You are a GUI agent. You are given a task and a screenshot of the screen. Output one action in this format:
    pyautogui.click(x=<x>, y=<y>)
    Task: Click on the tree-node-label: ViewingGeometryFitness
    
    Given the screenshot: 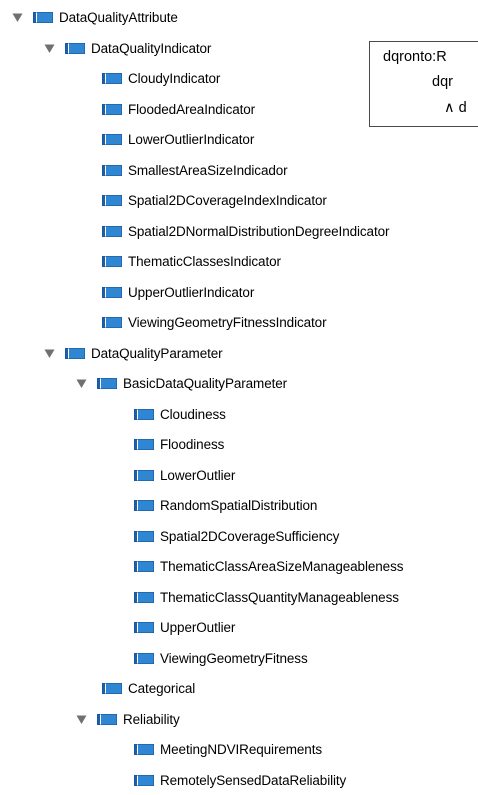 What is the action you would take?
    pyautogui.click(x=234, y=658)
    